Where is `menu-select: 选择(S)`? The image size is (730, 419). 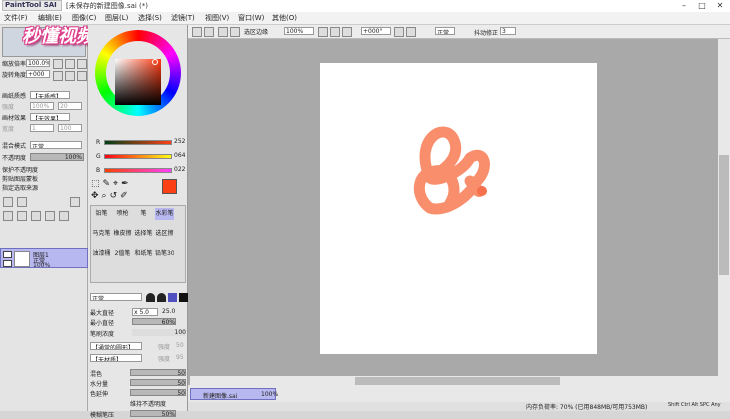
menu-select: 选择(S) is located at coordinates (150, 18).